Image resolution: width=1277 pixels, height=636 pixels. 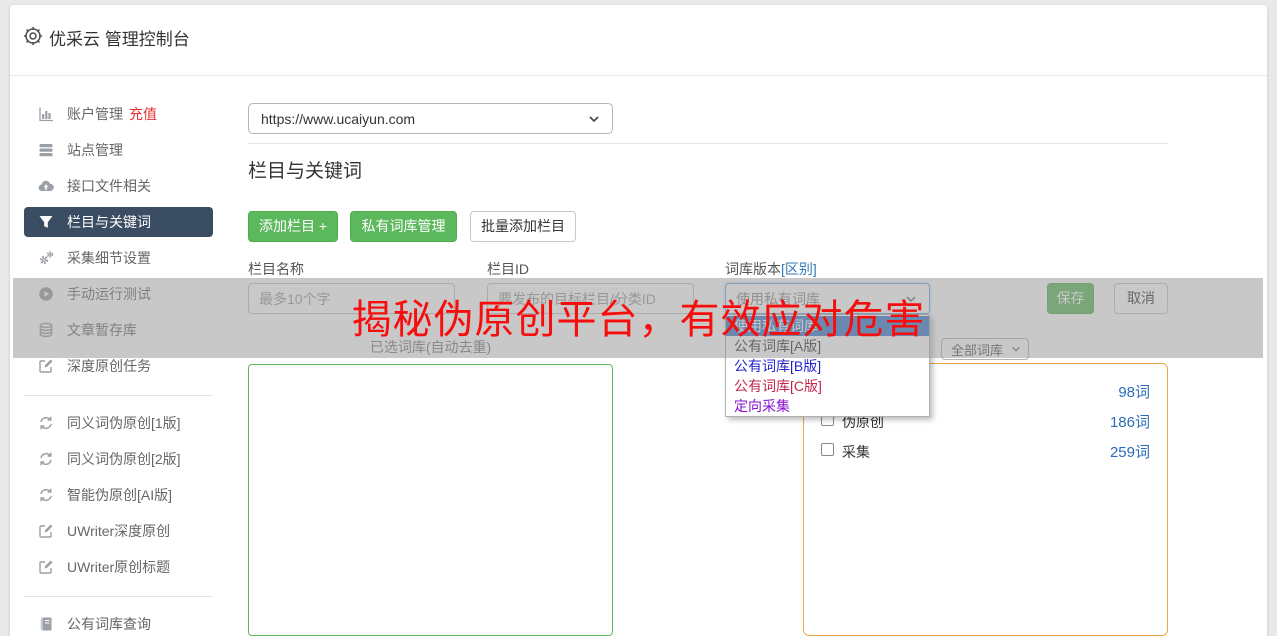 What do you see at coordinates (95, 150) in the screenshot?
I see `sidebar-item-label: 站点管理` at bounding box center [95, 150].